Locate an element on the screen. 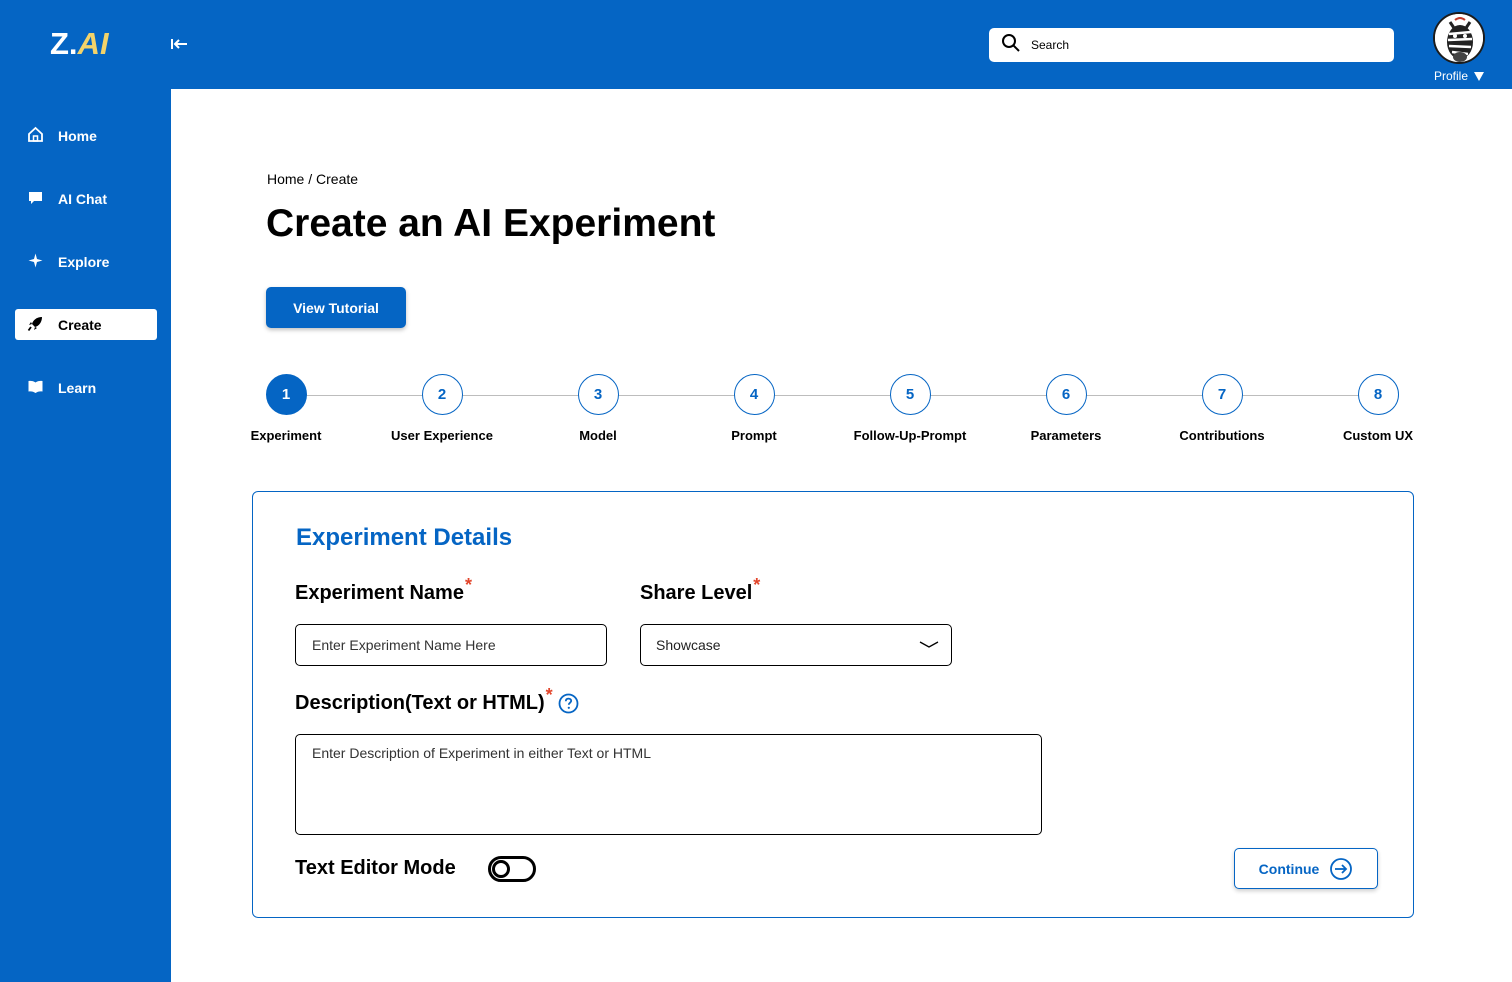  step-number: 8 is located at coordinates (1378, 394).